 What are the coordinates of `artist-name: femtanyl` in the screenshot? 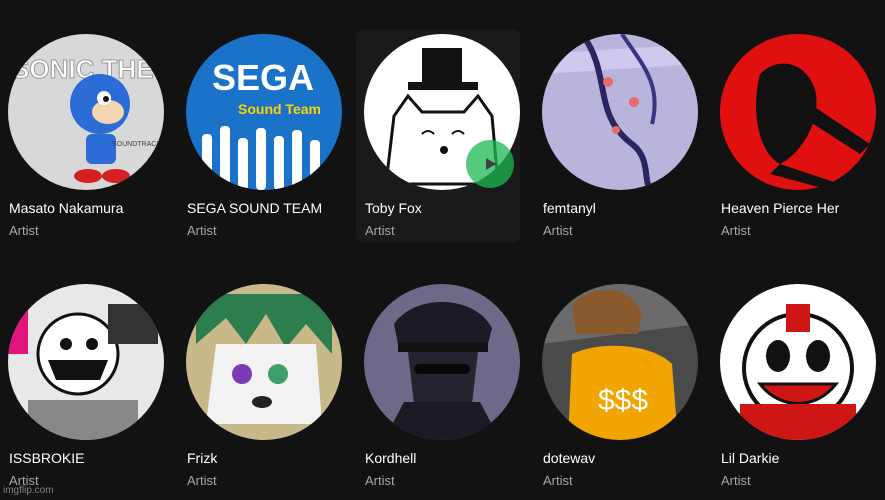 It's located at (623, 208).